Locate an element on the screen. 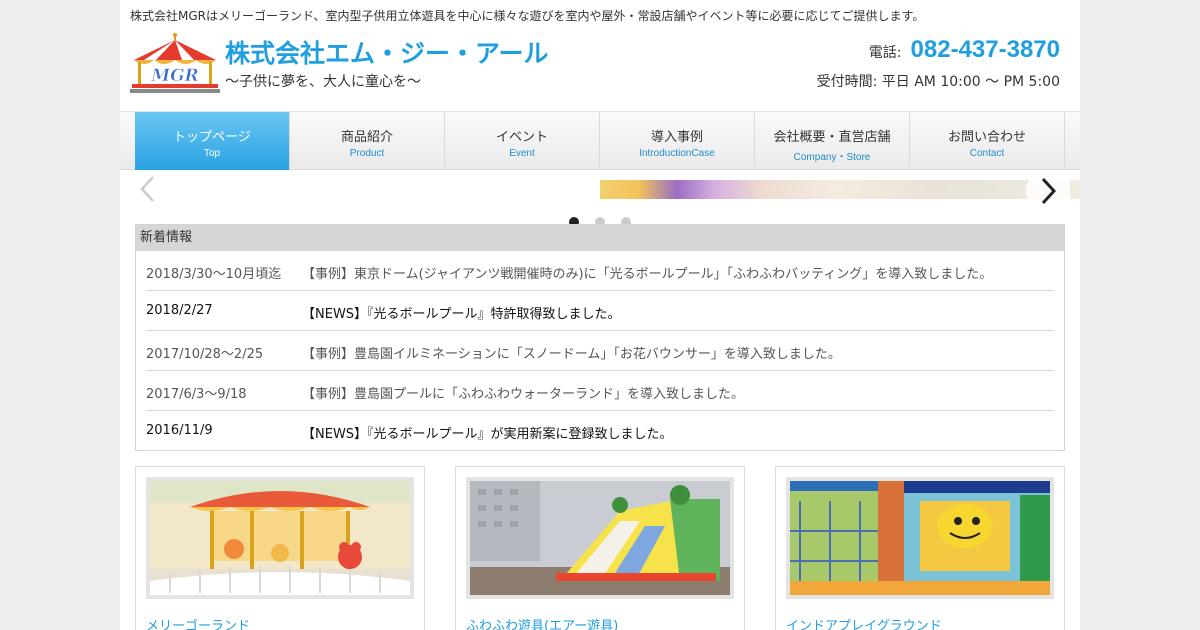  chevron-left-icon is located at coordinates (148, 192).